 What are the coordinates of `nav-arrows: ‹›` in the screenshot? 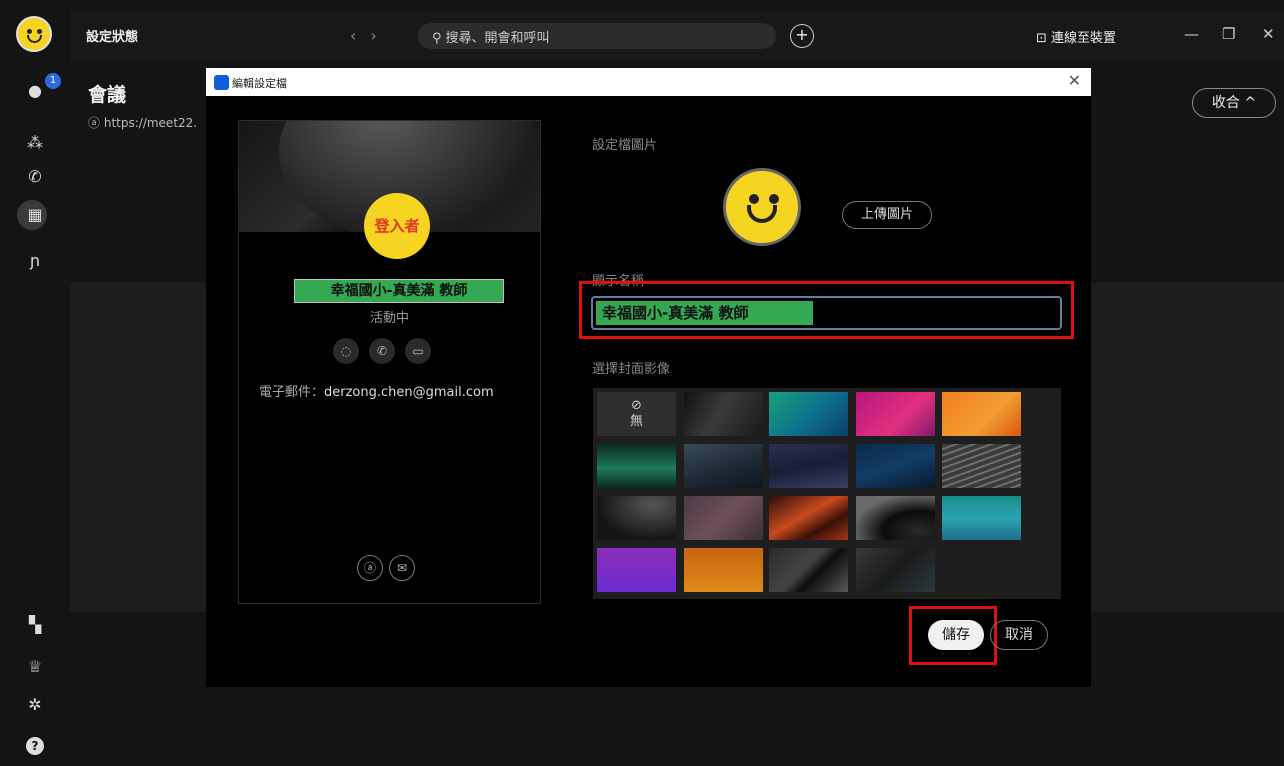 It's located at (370, 35).